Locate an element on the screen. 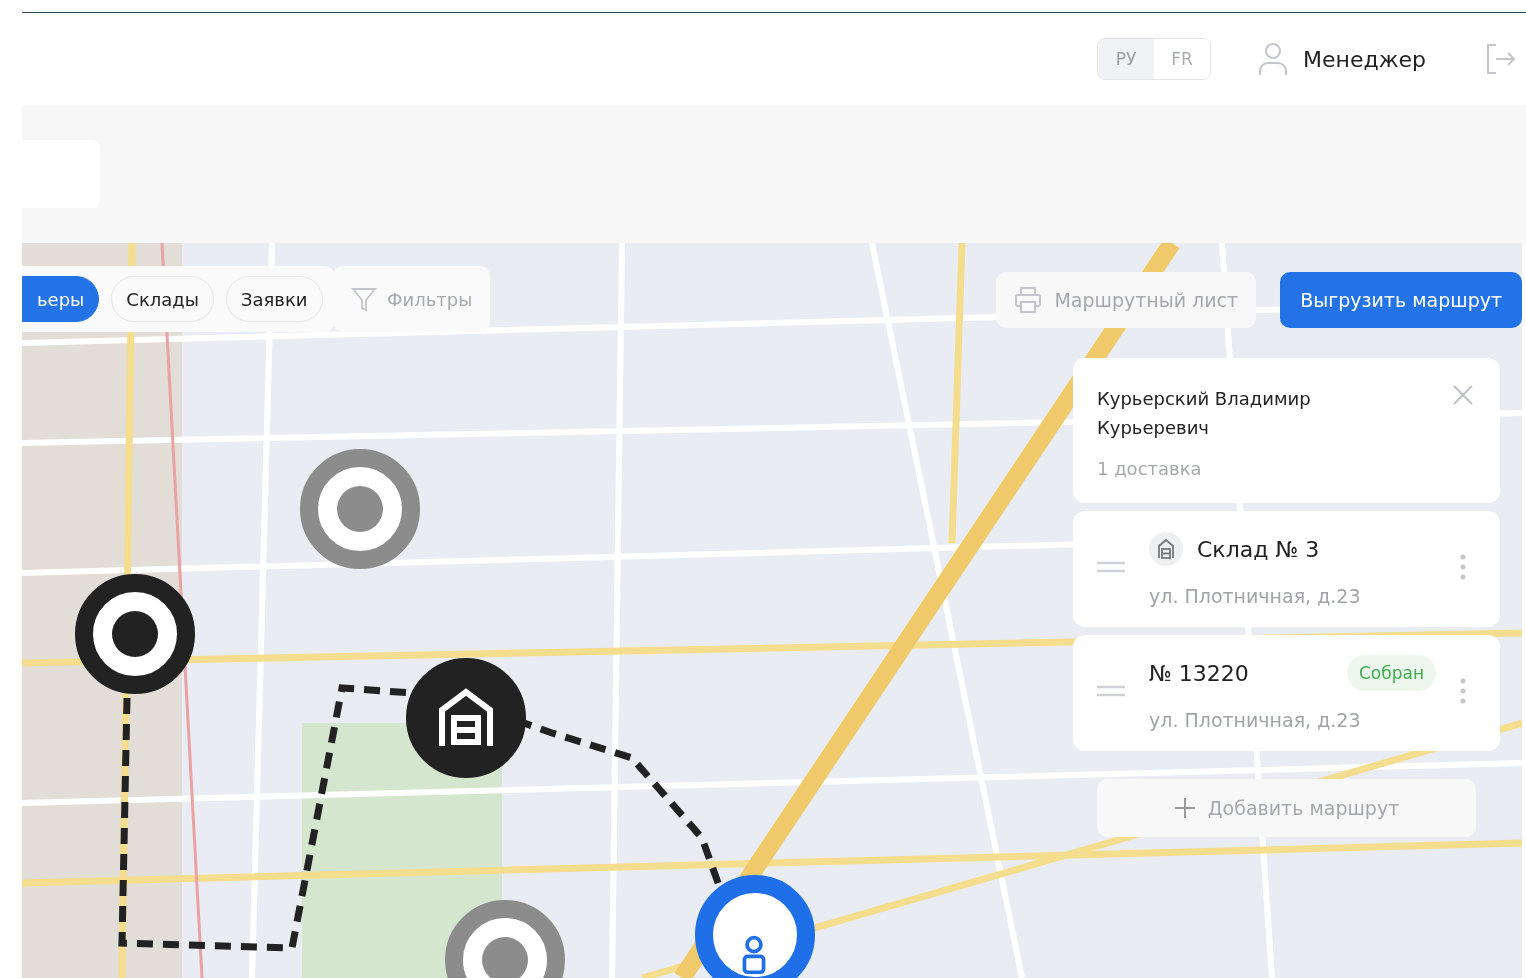  status-badge: Собран is located at coordinates (1391, 673).